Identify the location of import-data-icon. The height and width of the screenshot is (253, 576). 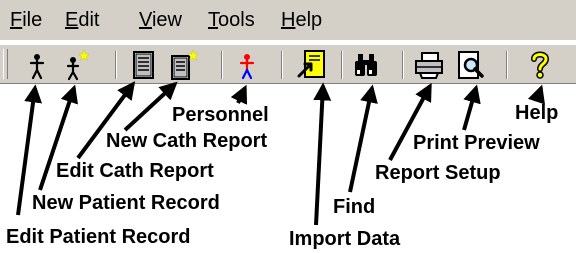
(311, 64).